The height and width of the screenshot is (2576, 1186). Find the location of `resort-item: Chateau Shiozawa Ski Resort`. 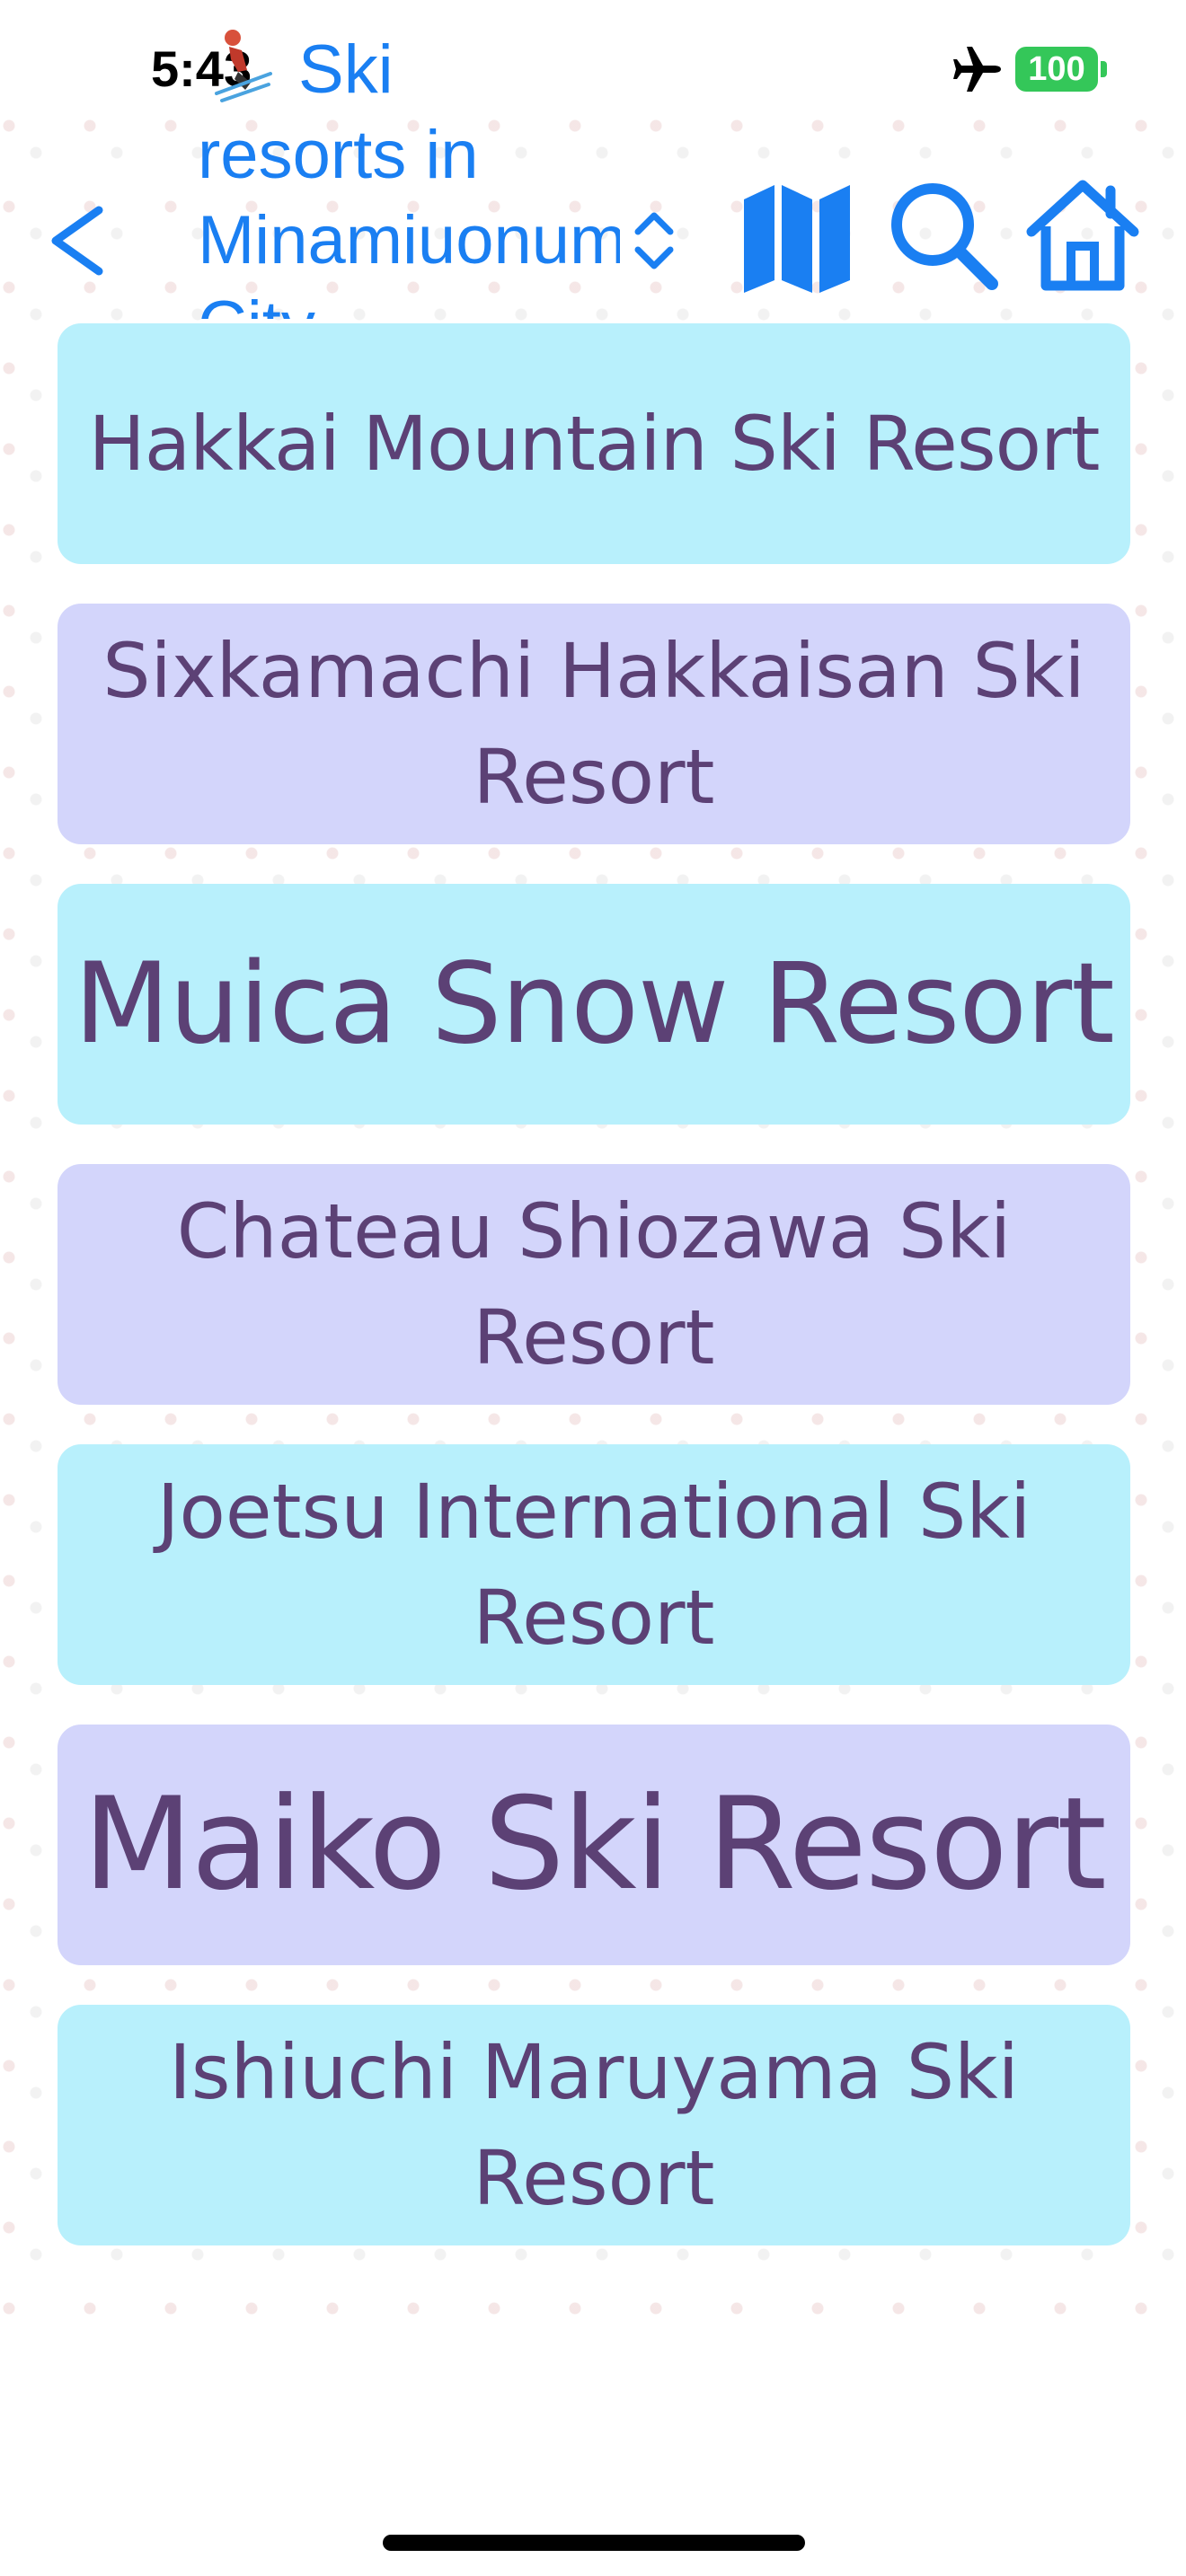

resort-item: Chateau Shiozawa Ski Resort is located at coordinates (594, 1284).